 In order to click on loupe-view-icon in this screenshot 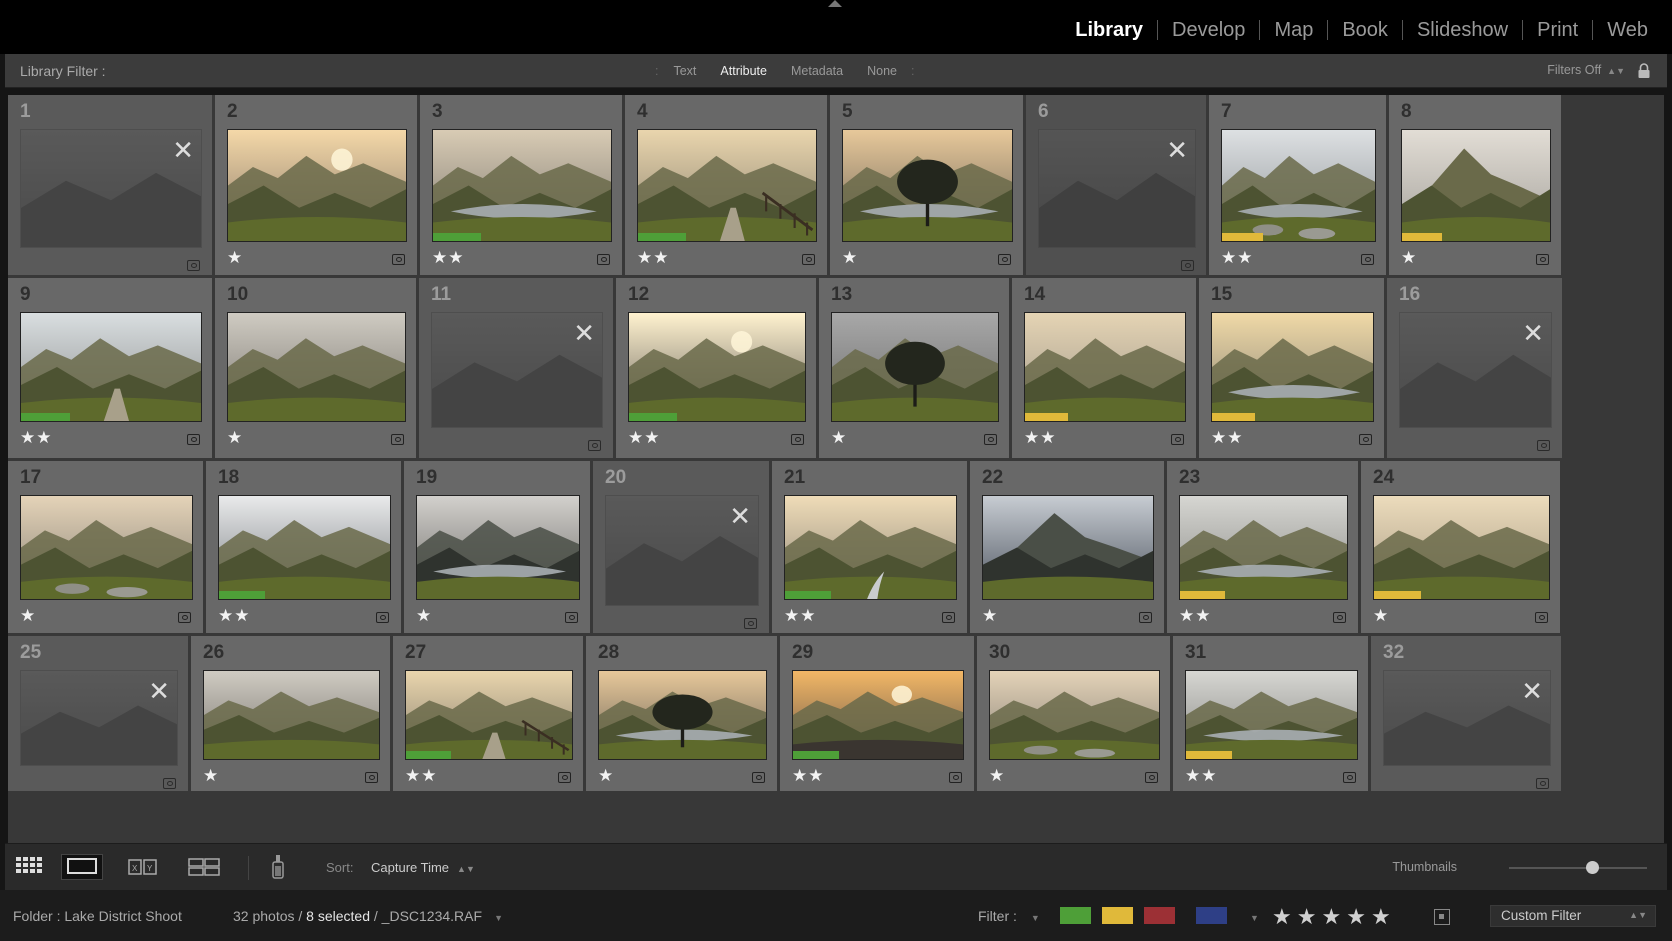, I will do `click(82, 867)`.